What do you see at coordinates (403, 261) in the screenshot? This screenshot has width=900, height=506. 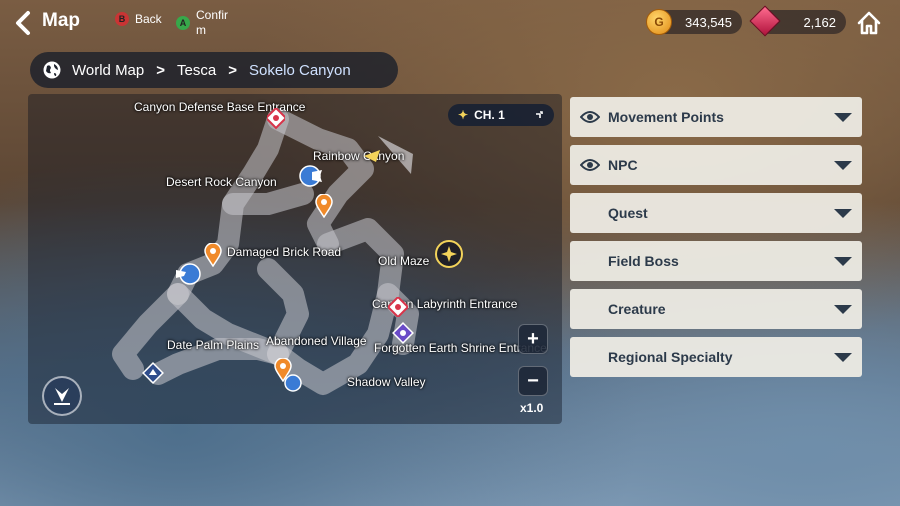 I see `location-label: Old Maze` at bounding box center [403, 261].